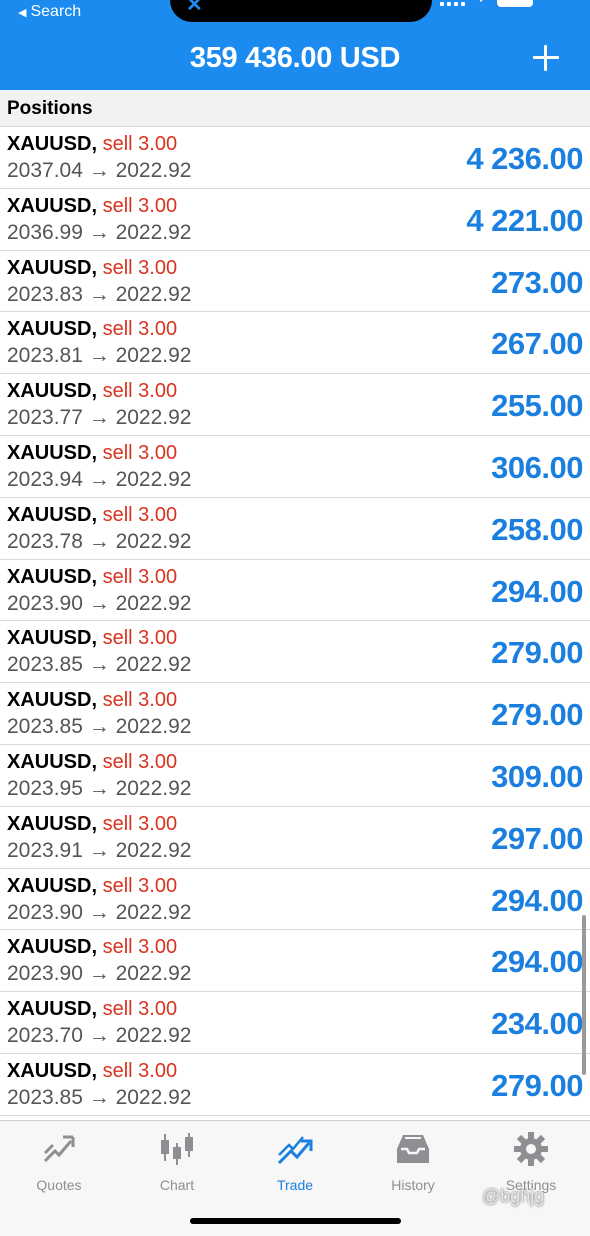 This screenshot has width=590, height=1236. I want to click on status-icons, so click(486, 3).